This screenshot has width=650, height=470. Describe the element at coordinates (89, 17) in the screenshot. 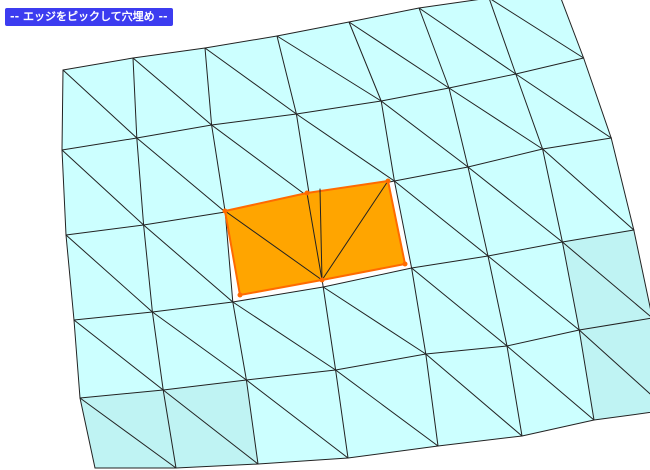

I see `mode-label: -- エッジをピックして穴埋め --` at that location.